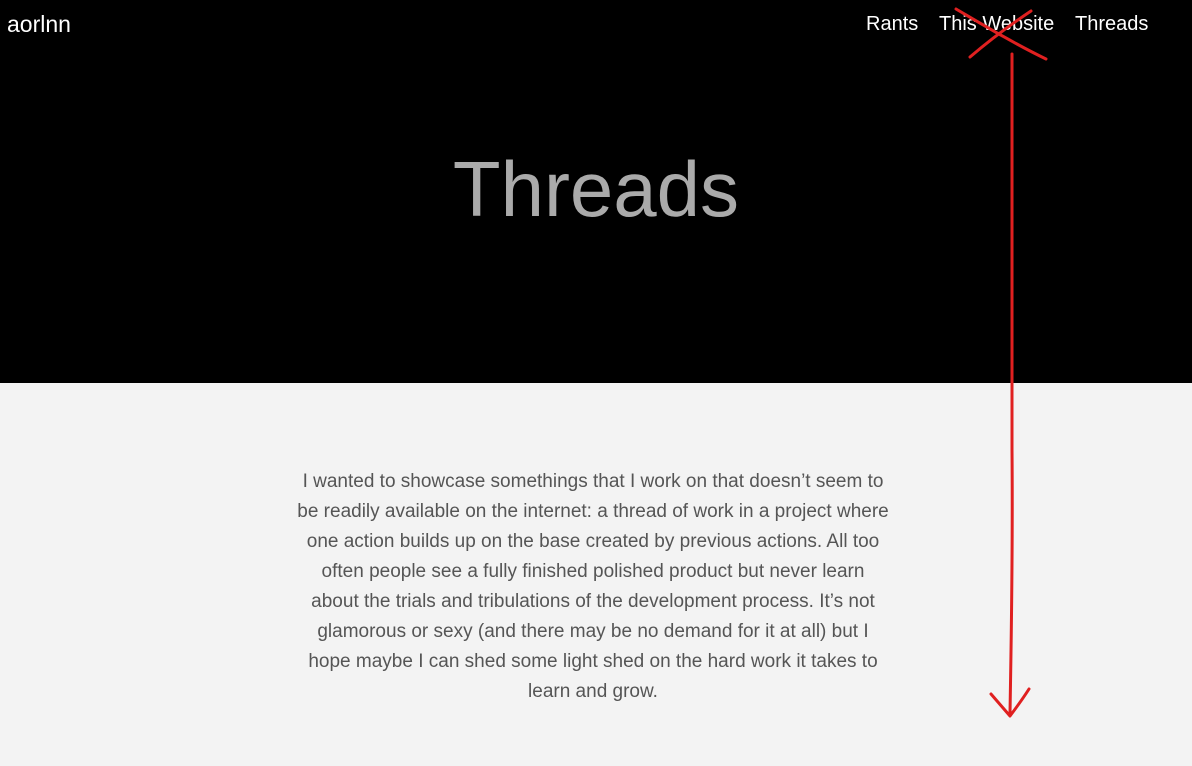 Image resolution: width=1192 pixels, height=766 pixels. What do you see at coordinates (596, 28) in the screenshot?
I see `top-nav: Rants This Website Threads` at bounding box center [596, 28].